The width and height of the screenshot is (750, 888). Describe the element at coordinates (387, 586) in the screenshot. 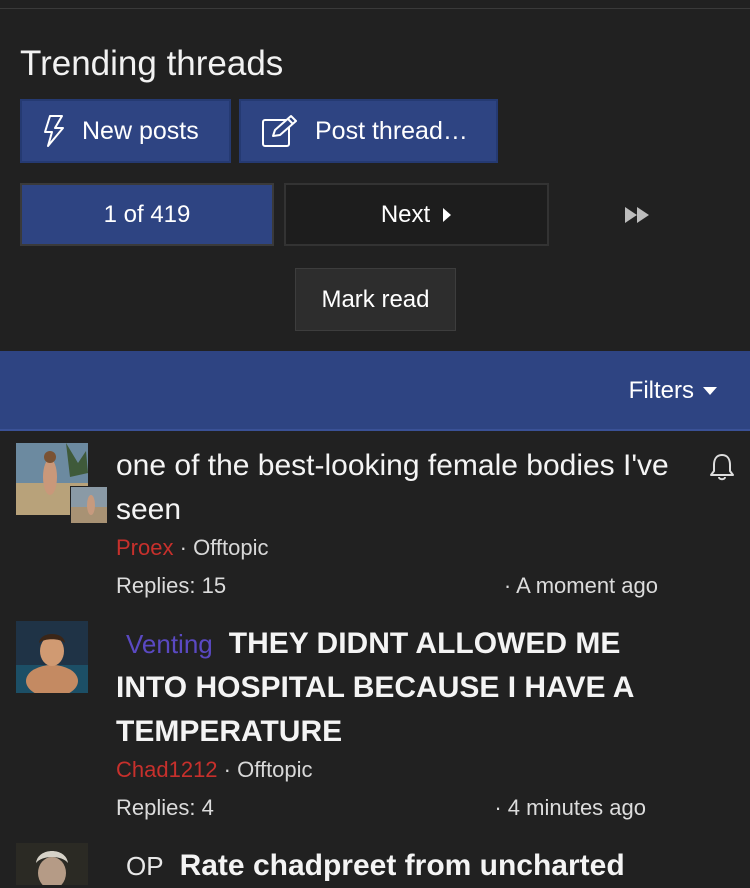

I see `thread-stats: Replies: 15 · A moment ago` at that location.